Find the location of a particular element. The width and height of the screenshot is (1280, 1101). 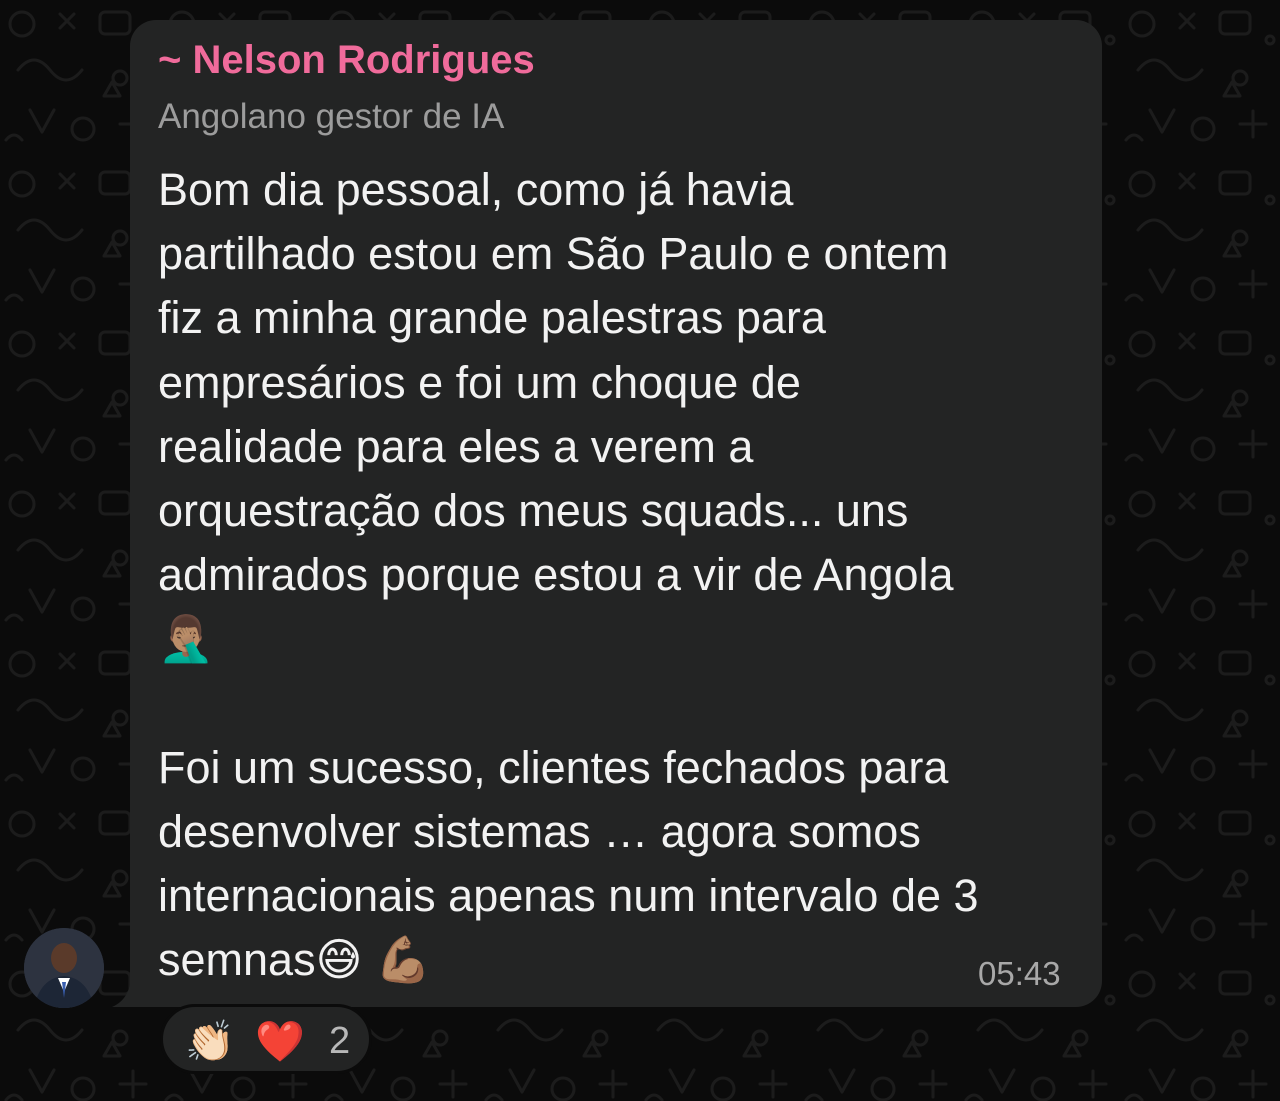

flexed-bicep-emoji-icon: 💪🏽 is located at coordinates (403, 960).